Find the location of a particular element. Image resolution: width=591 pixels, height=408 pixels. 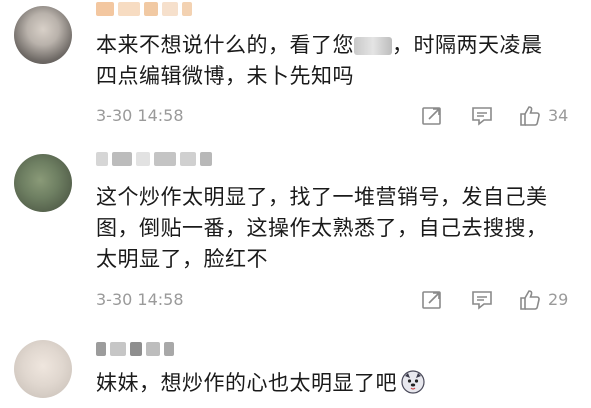

like-count: 29 is located at coordinates (558, 299).